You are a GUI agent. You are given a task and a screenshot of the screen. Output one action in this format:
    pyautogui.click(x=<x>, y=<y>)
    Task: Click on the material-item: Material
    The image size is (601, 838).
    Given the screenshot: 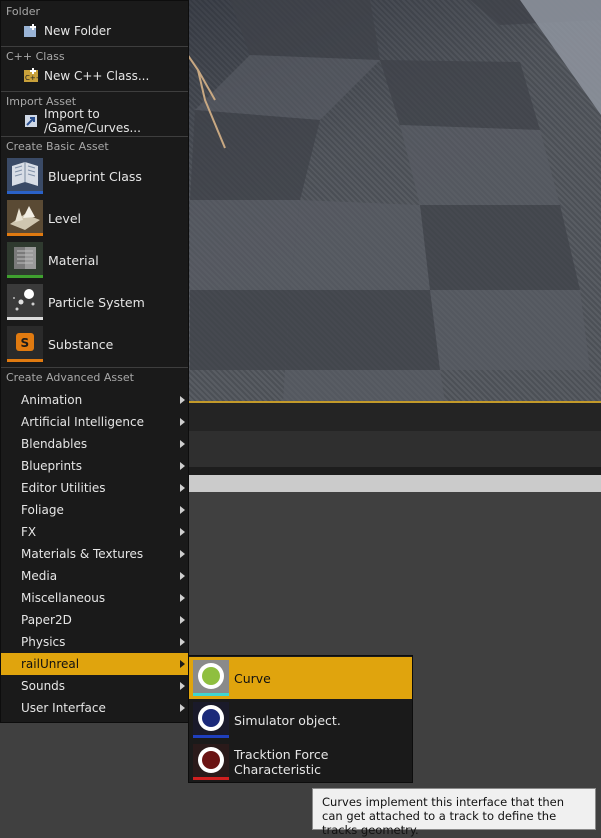 What is the action you would take?
    pyautogui.click(x=94, y=260)
    